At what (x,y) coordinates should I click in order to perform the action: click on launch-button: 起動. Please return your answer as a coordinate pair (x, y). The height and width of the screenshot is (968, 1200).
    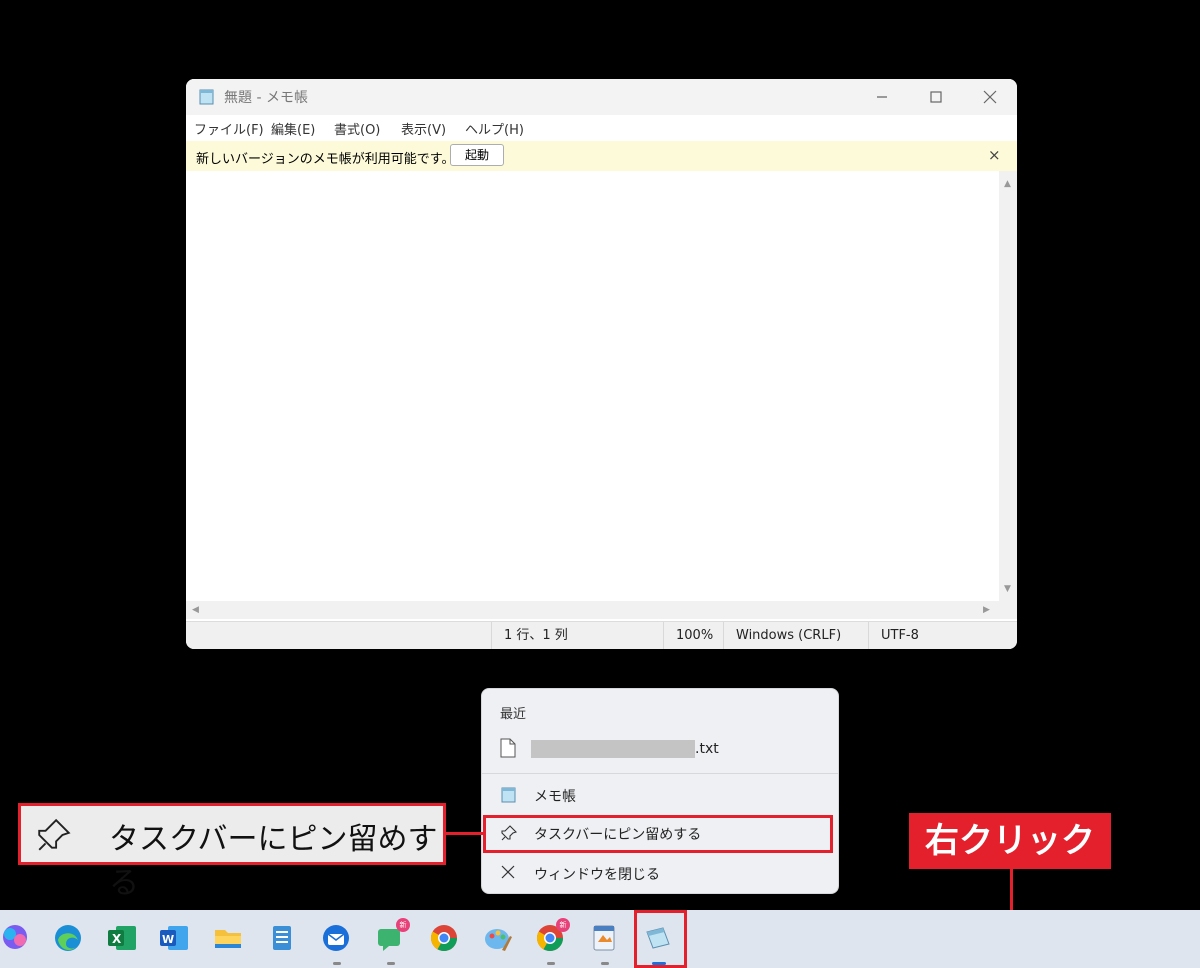
    Looking at the image, I should click on (477, 155).